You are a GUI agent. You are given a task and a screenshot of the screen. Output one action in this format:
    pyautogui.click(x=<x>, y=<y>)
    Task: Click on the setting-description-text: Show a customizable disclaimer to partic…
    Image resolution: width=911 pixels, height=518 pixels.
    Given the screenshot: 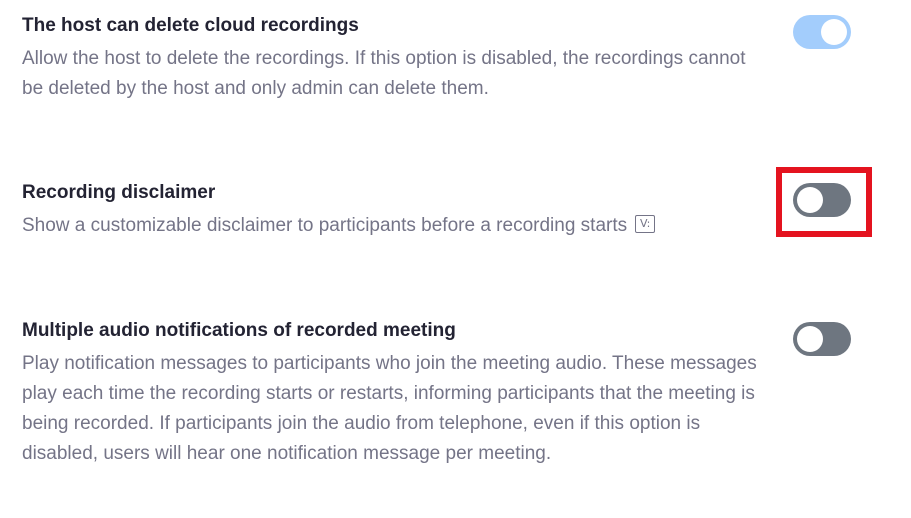 What is the action you would take?
    pyautogui.click(x=325, y=225)
    